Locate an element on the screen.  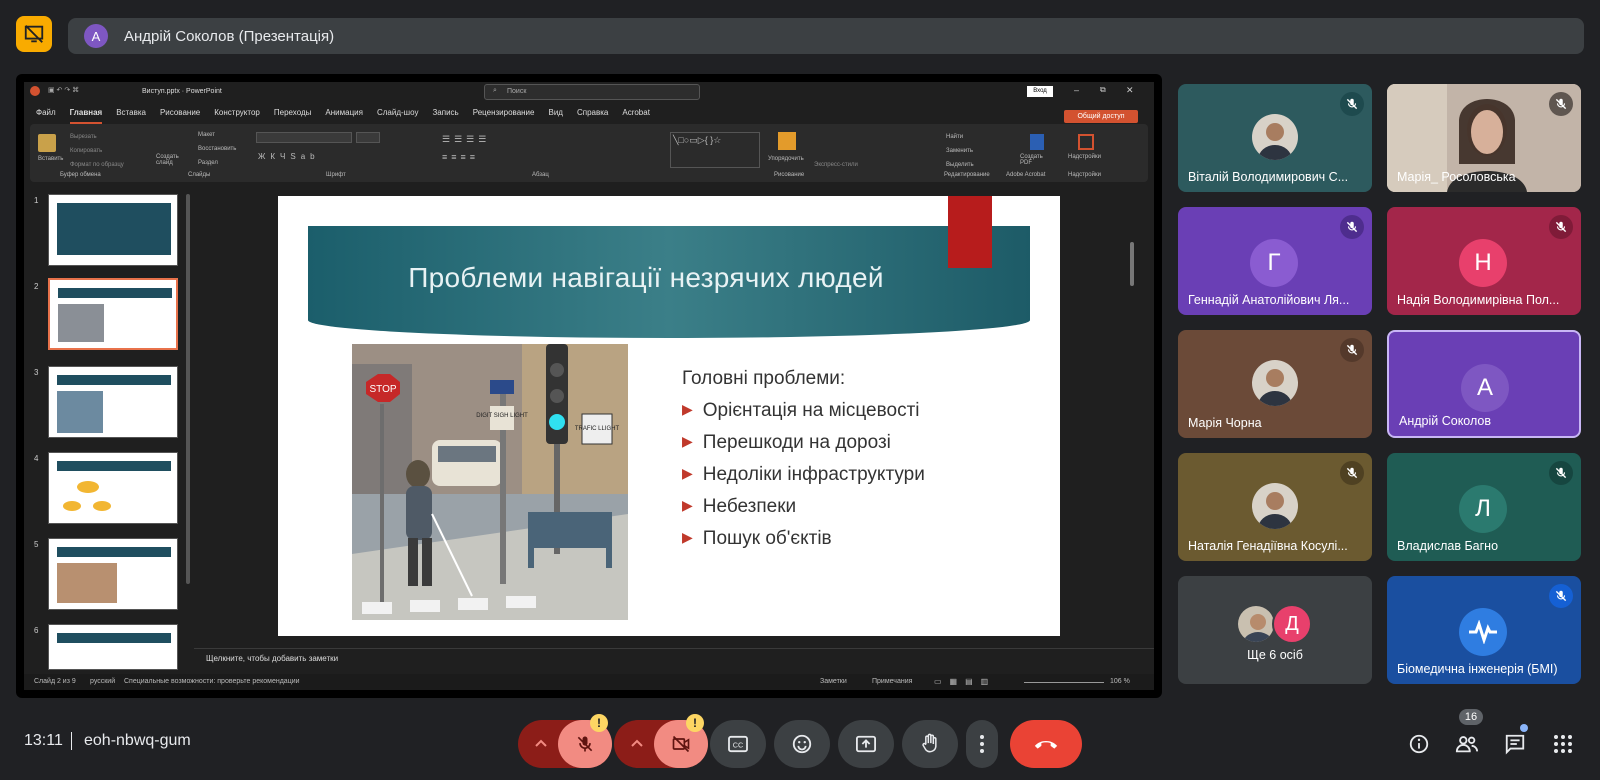
chevron-up-icon is located at coordinates (541, 743).